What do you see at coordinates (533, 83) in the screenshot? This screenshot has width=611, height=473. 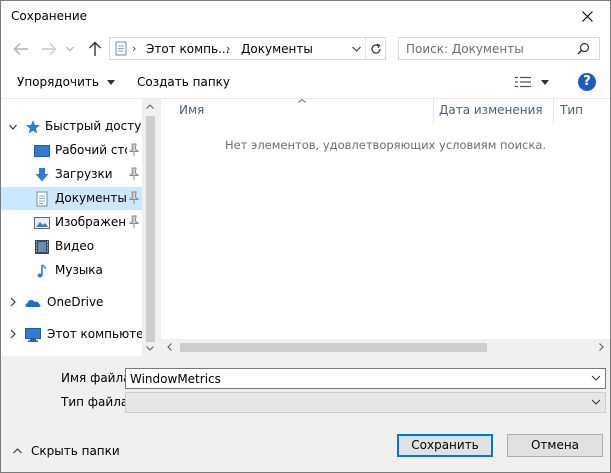 I see `view-options-button` at bounding box center [533, 83].